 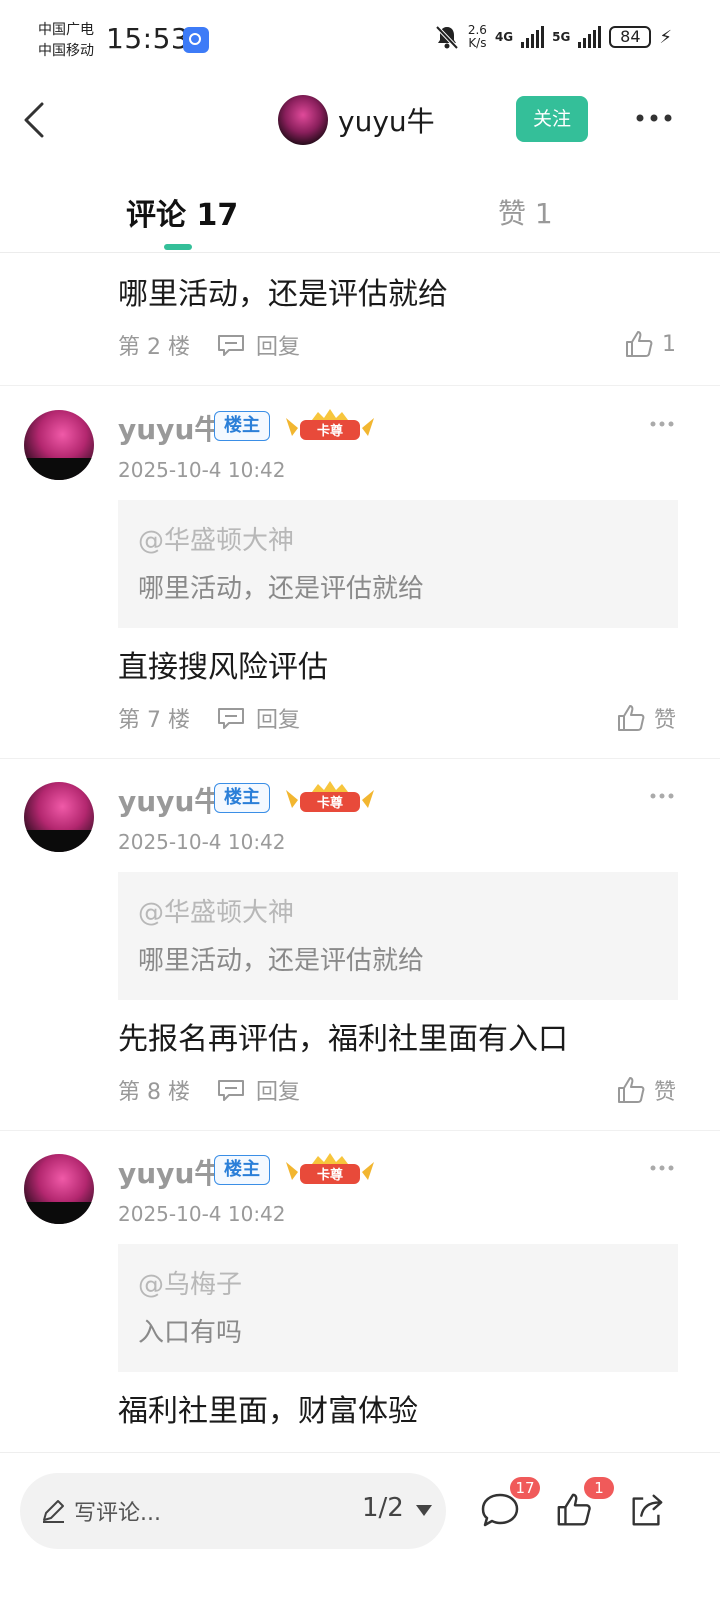 I want to click on battery-icon: 84, so click(x=630, y=37).